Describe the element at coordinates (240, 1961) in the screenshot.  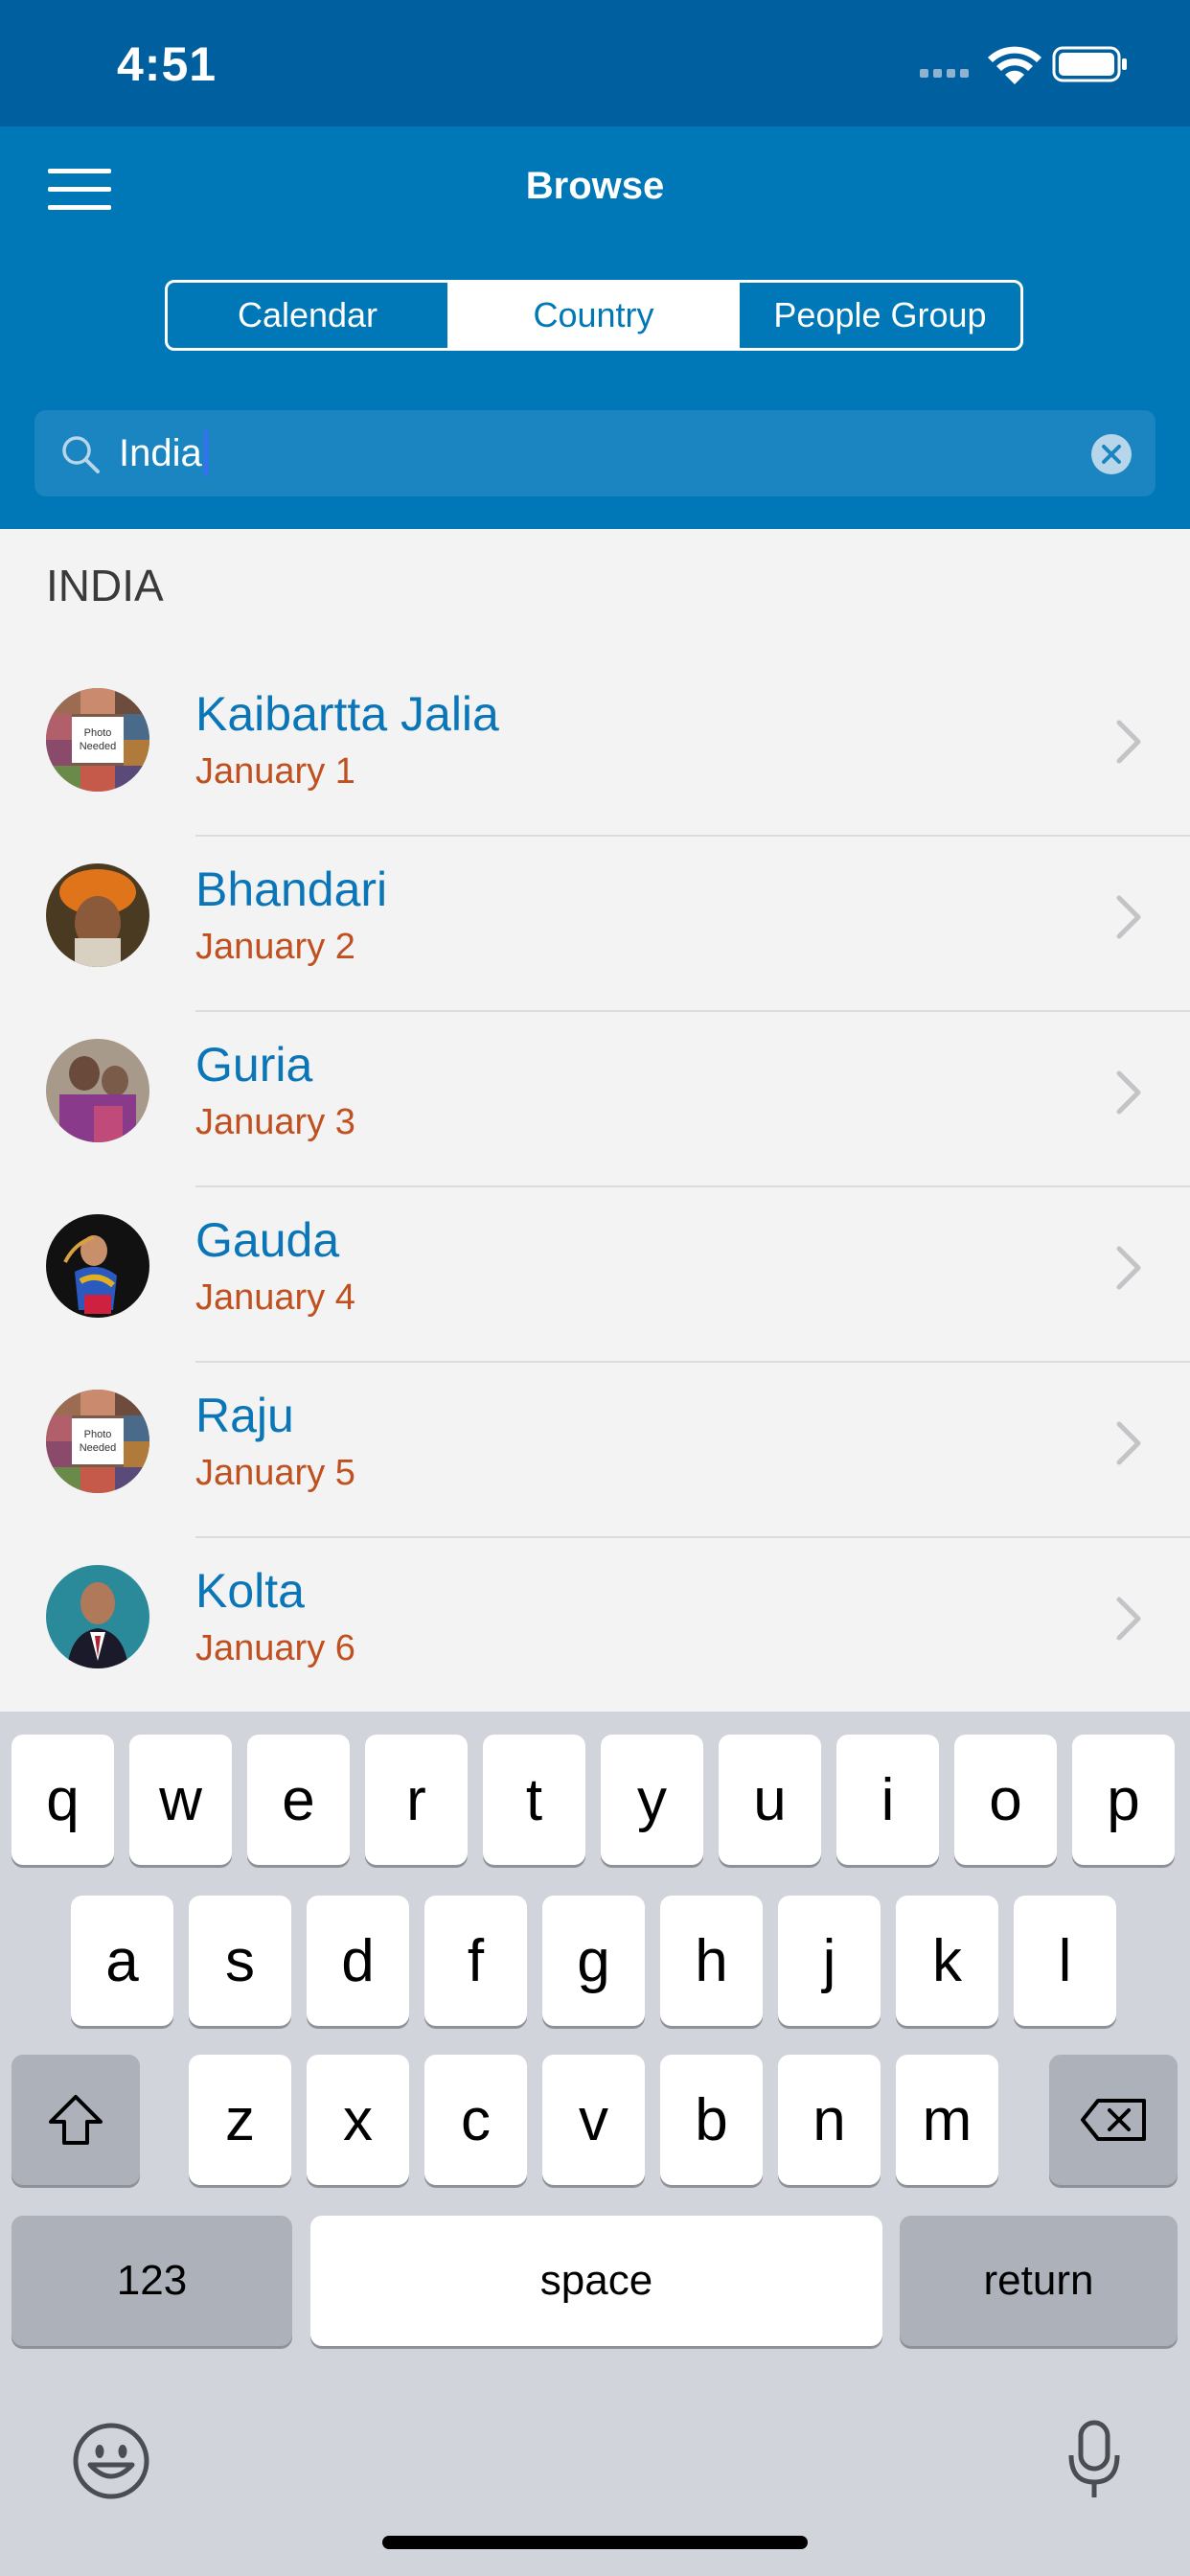
I see `key-s: s` at that location.